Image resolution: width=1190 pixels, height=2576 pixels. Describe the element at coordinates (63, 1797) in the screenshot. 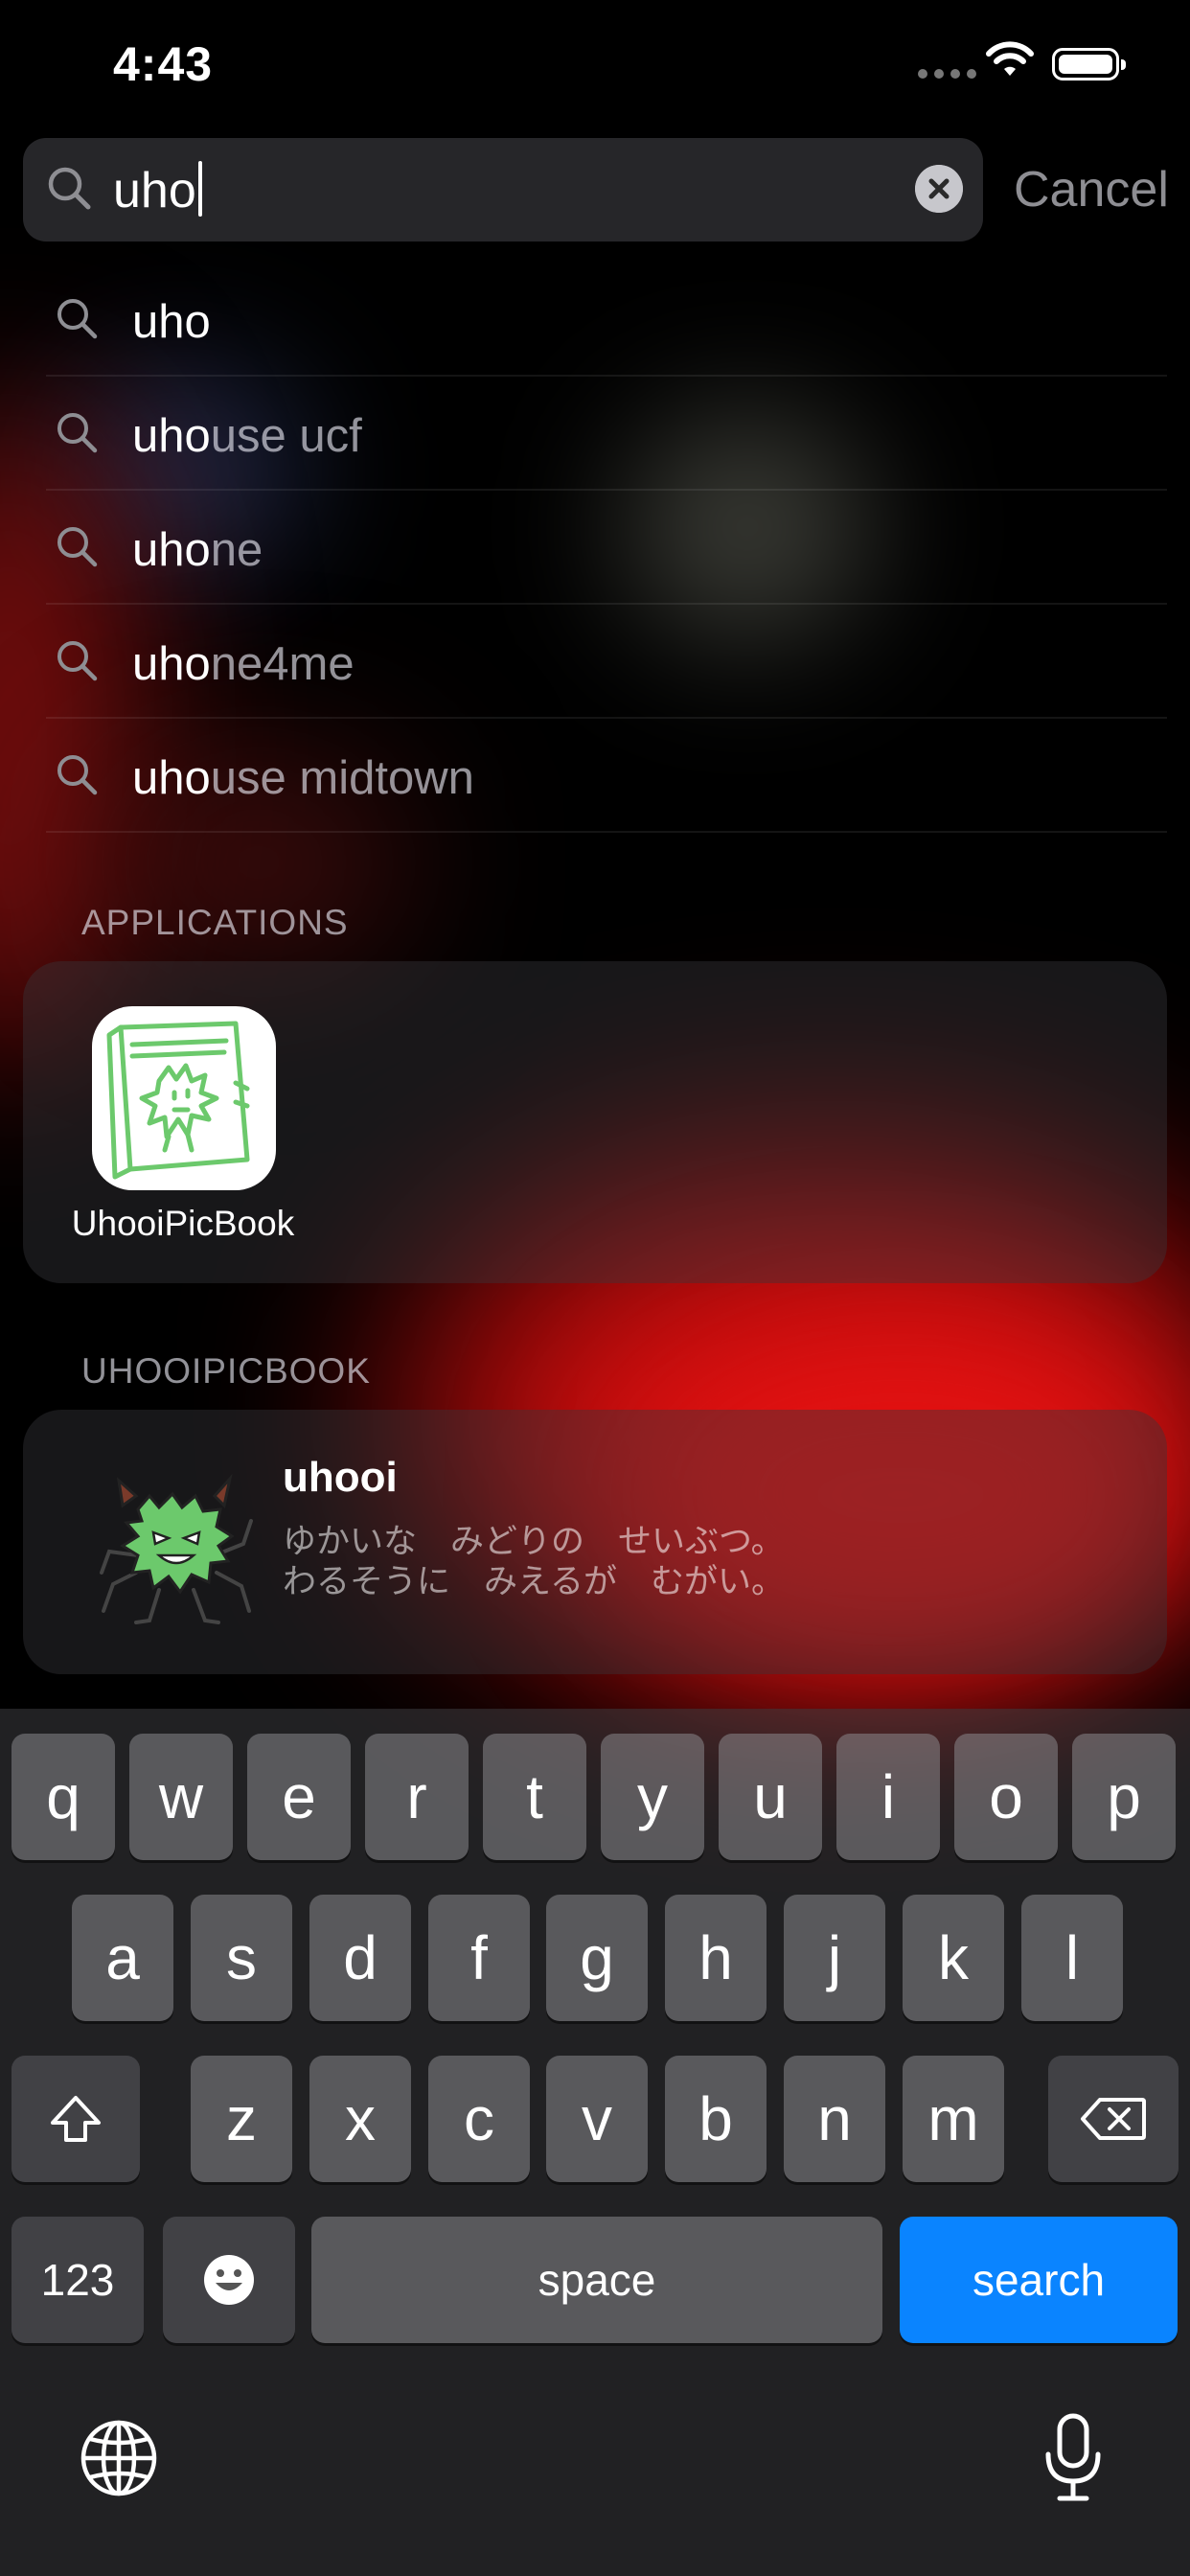

I see `key-q: q` at that location.